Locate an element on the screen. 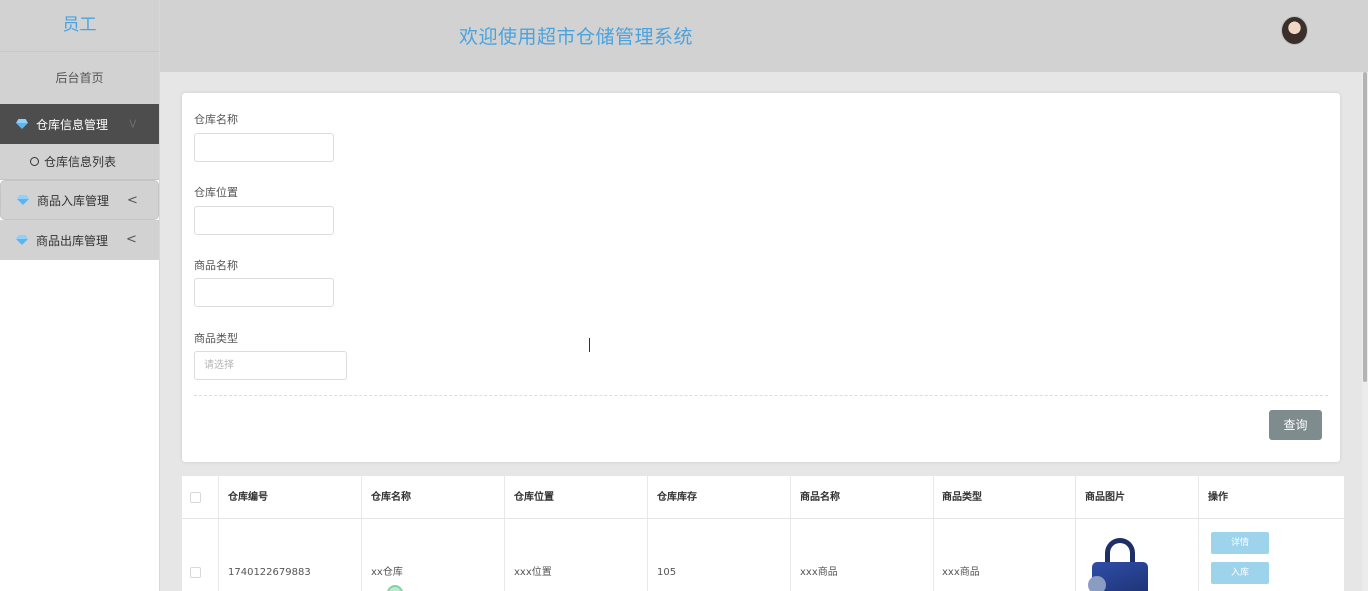  row-checkbox is located at coordinates (195, 572).